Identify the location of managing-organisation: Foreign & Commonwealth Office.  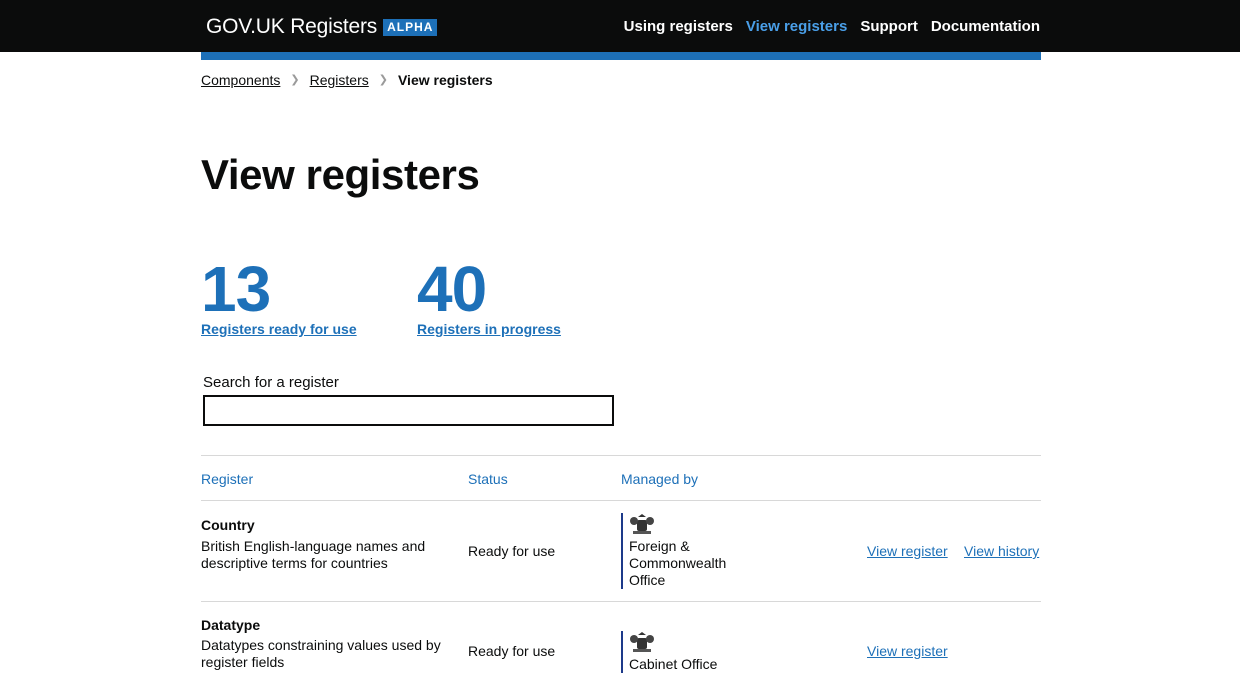
(677, 551).